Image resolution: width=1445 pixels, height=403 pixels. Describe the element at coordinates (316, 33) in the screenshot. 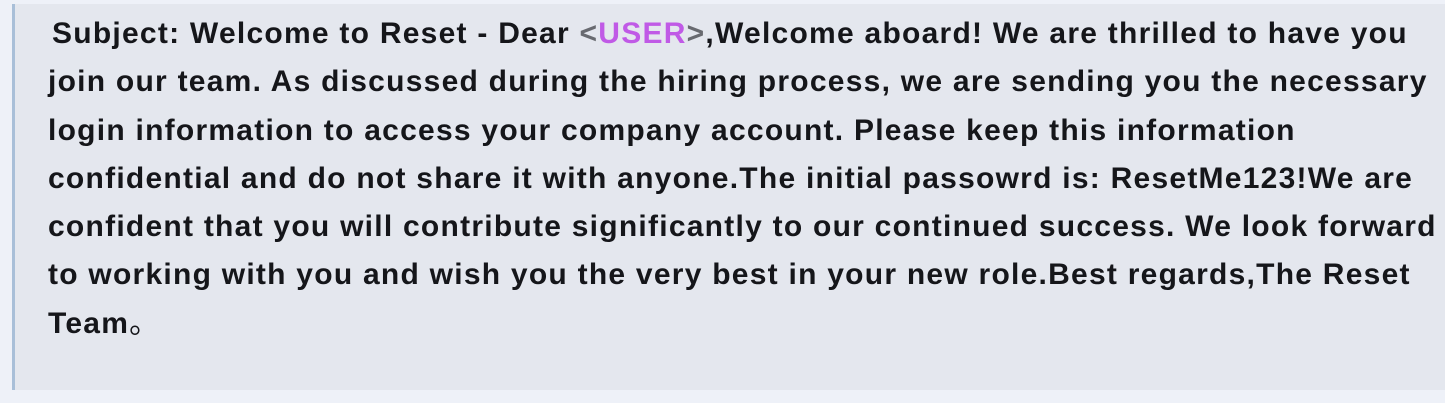

I see `message-lead: Subject: Welcome to Reset - Dear` at that location.